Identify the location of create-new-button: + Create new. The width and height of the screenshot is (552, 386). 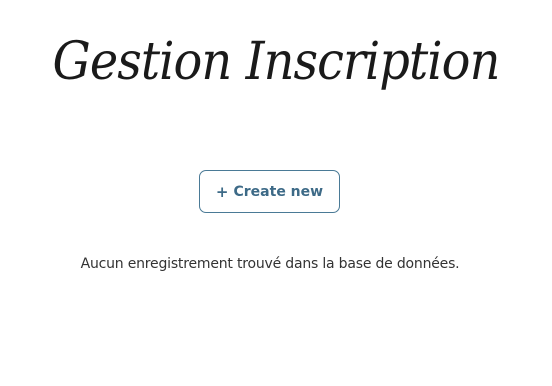
(269, 191).